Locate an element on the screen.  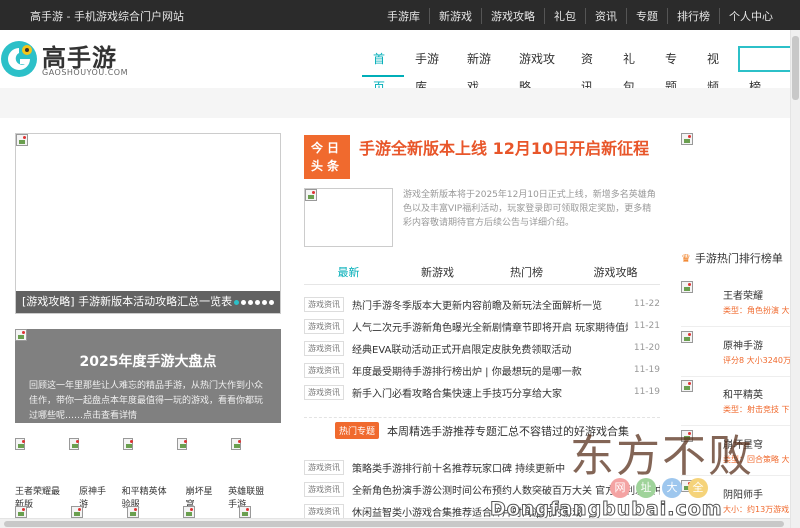
top-link-rank: 排行榜 is located at coordinates (693, 16).